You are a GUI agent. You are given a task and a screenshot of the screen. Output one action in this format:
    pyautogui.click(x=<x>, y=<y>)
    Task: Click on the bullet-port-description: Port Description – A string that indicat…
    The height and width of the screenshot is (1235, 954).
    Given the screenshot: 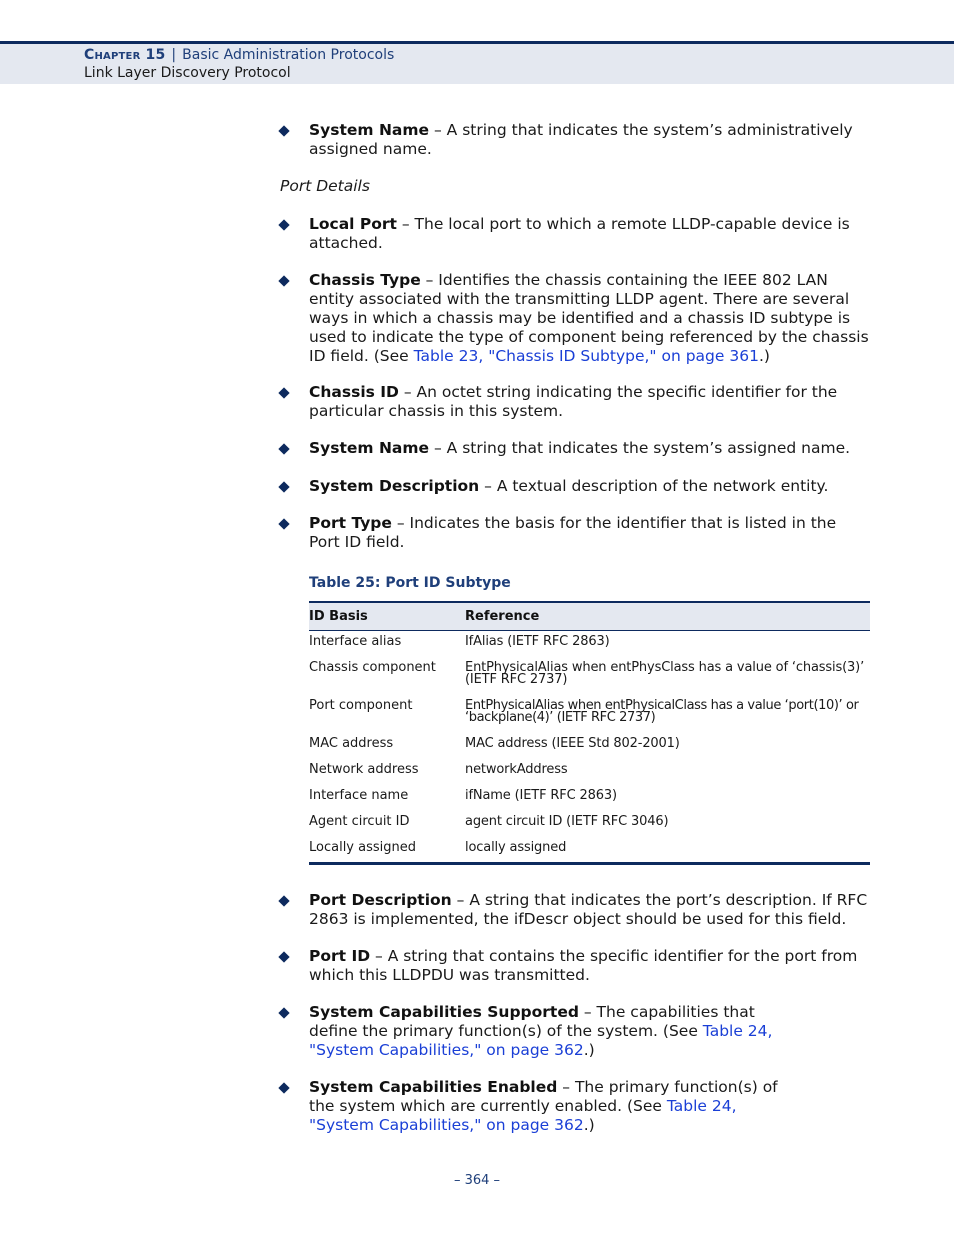 What is the action you would take?
    pyautogui.click(x=574, y=910)
    